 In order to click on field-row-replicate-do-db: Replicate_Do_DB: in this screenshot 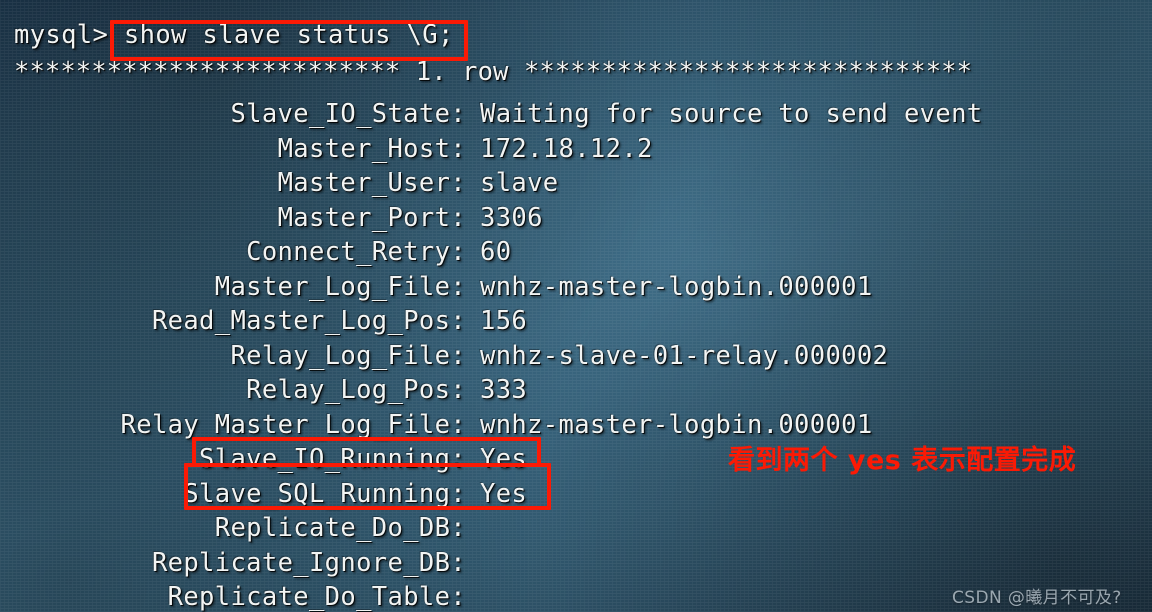, I will do `click(576, 528)`.